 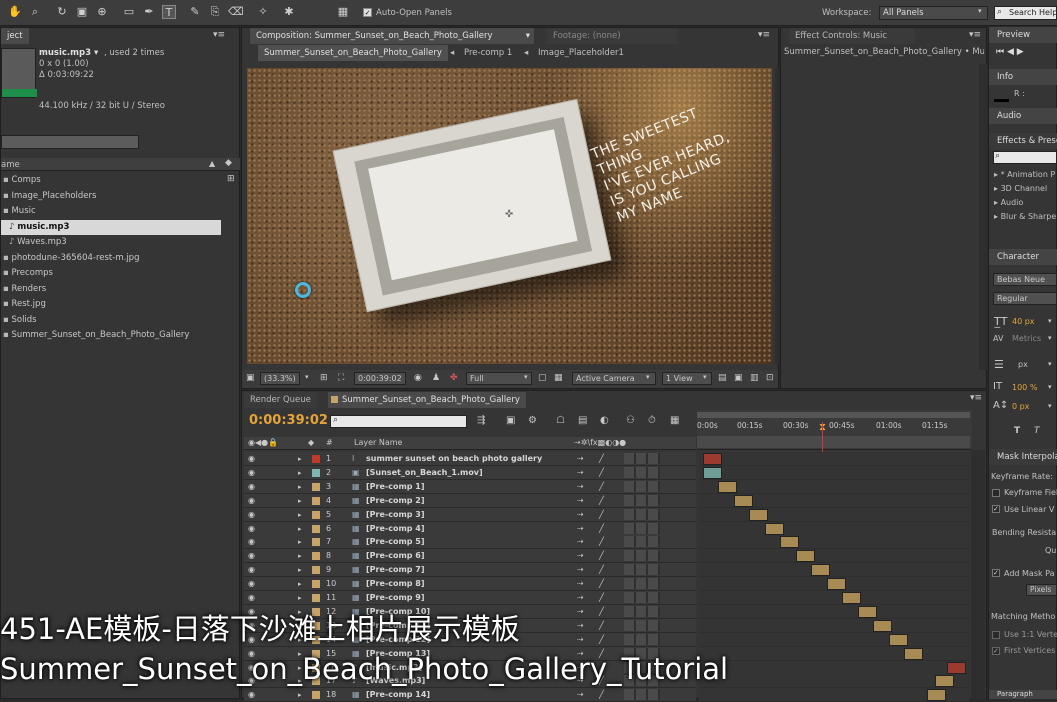 I want to click on layer-row: ◉ ▸ 8 ▦ [Pre-comp 6] ⇢ ╱, so click(x=470, y=556).